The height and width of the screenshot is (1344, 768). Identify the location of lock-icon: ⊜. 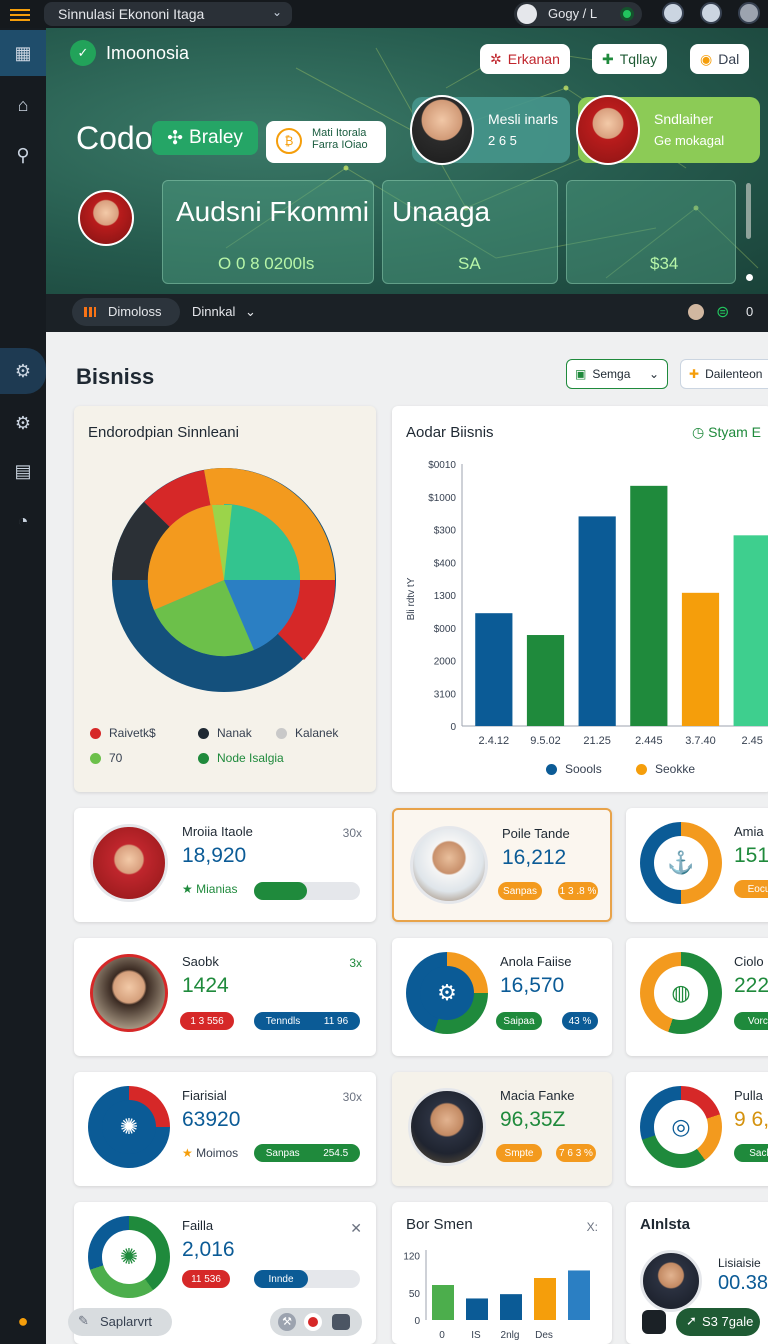
(722, 312).